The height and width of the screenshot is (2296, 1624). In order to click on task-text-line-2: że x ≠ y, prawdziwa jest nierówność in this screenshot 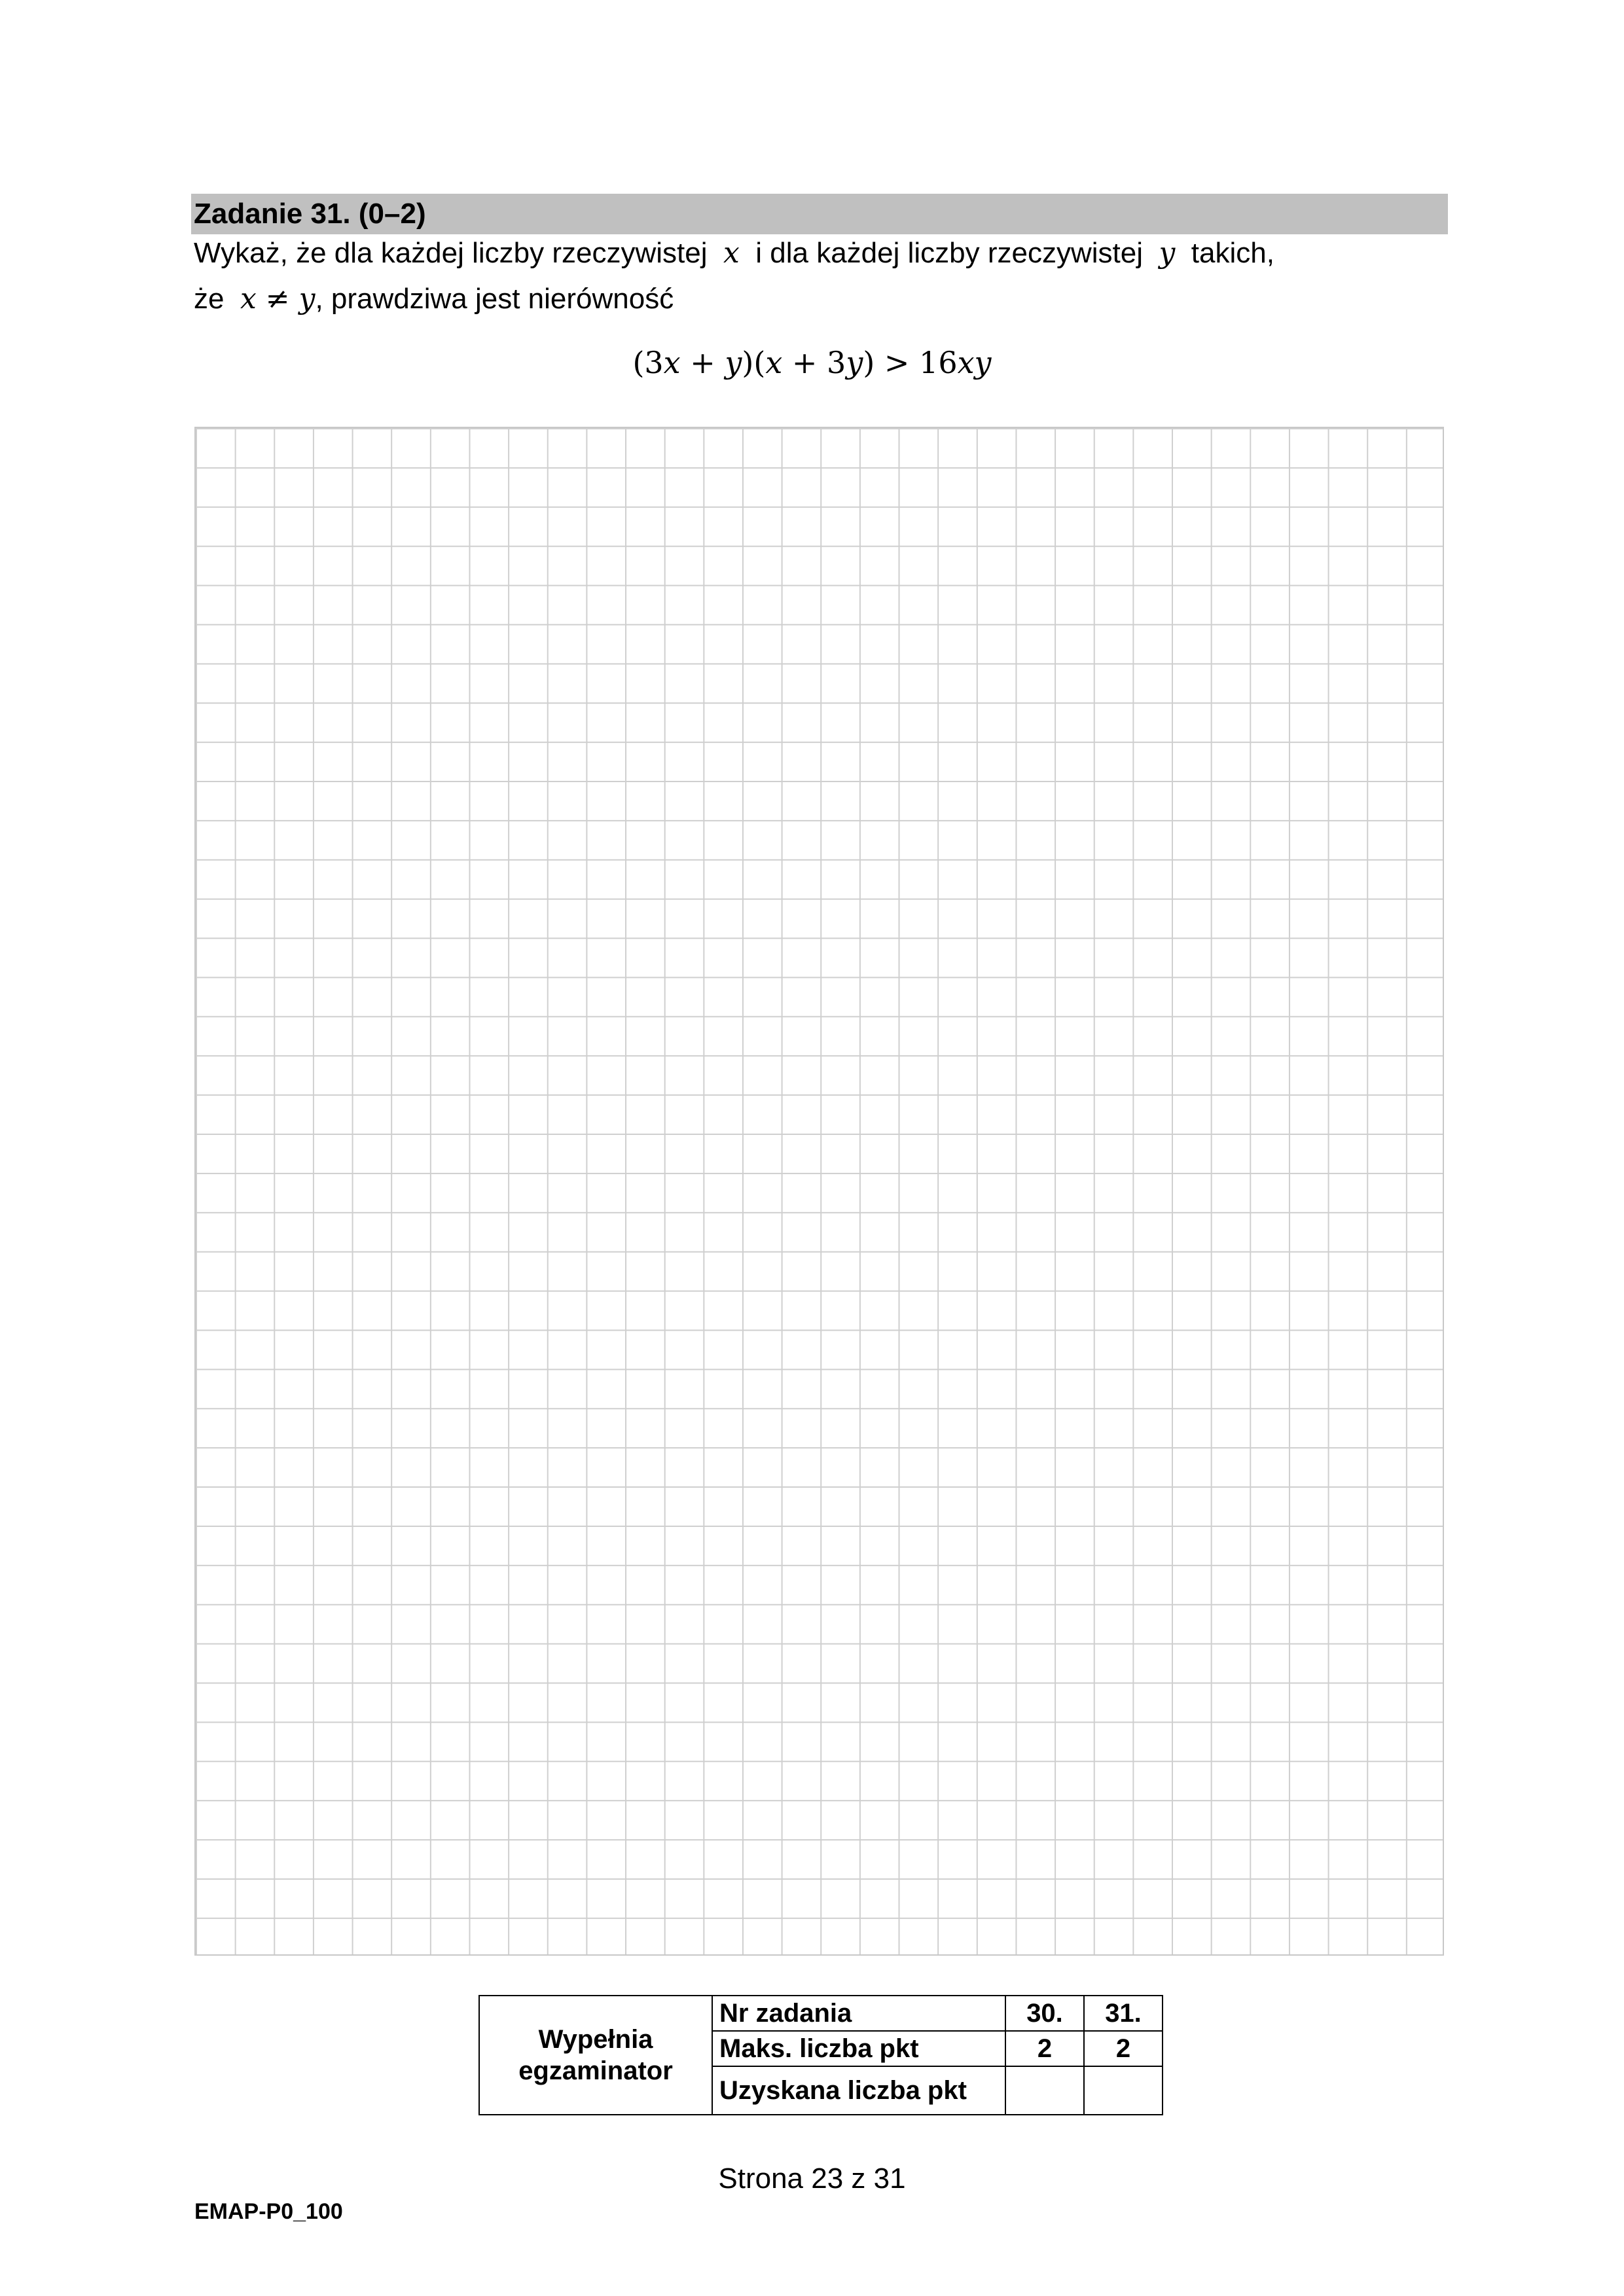, I will do `click(434, 299)`.